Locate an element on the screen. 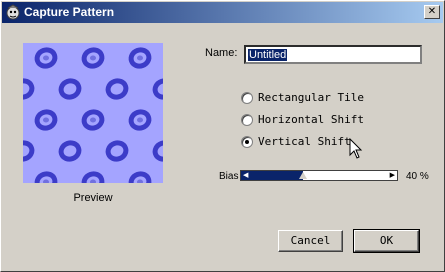 The image size is (445, 272). radio-label: Vertical Shift is located at coordinates (304, 141).